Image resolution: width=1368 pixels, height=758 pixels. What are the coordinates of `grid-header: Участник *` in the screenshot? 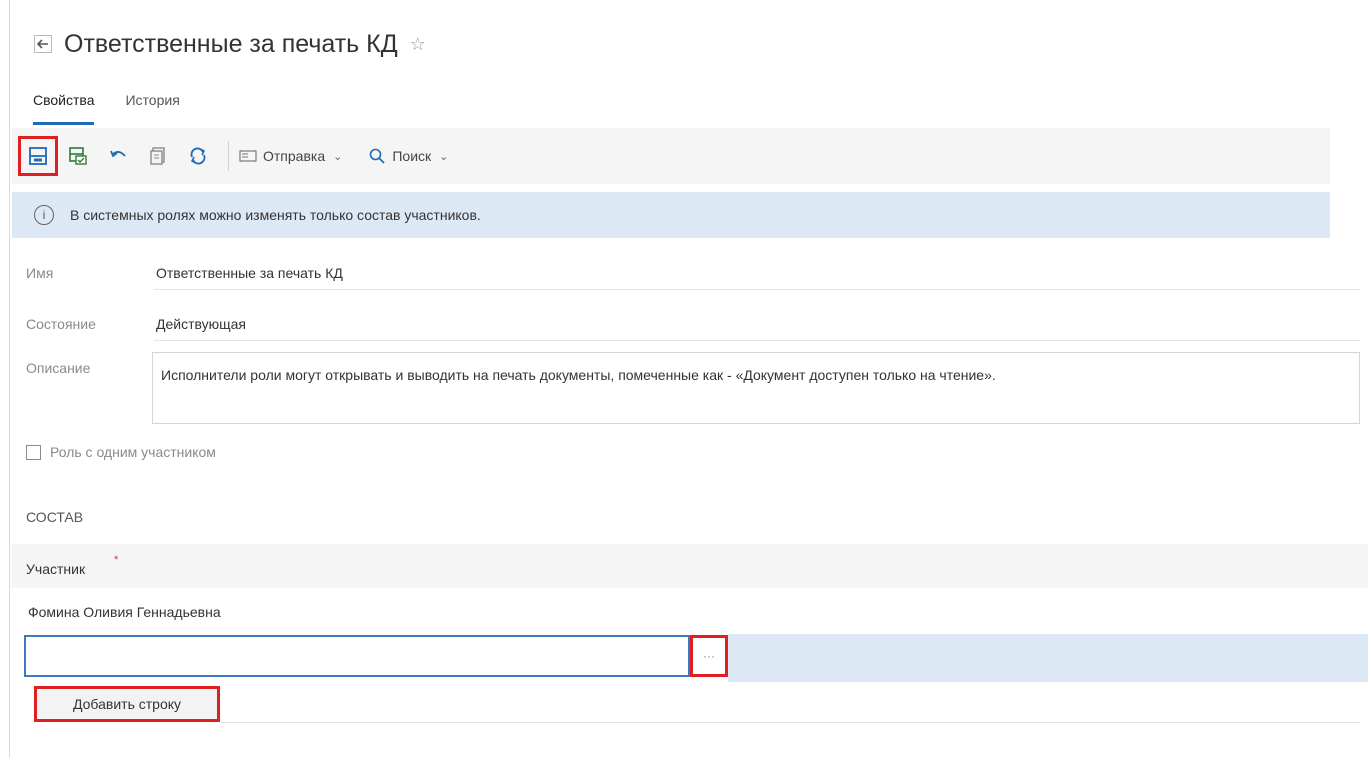 It's located at (690, 566).